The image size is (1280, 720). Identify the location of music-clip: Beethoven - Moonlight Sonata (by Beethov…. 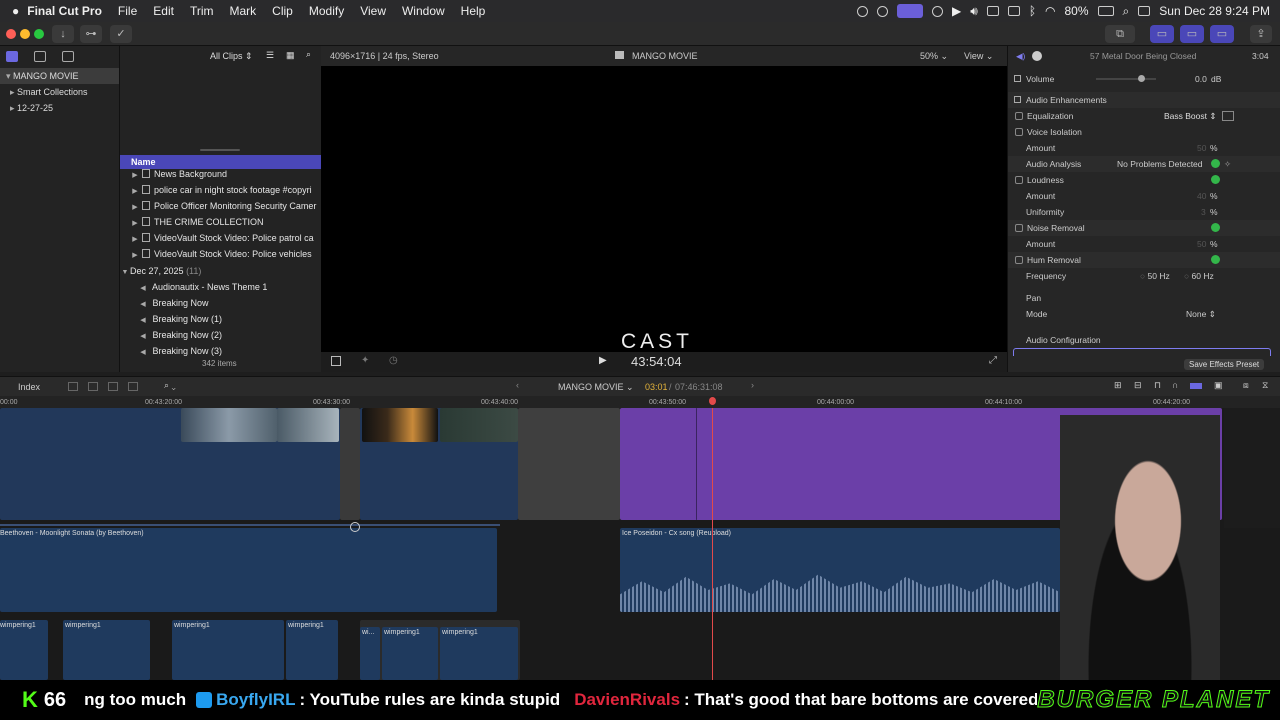
(248, 570).